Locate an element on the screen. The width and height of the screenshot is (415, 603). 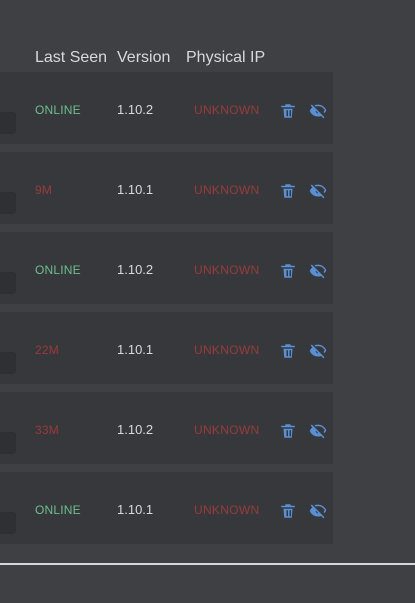
table-header: Last Seen Version Physical IP is located at coordinates (166, 36).